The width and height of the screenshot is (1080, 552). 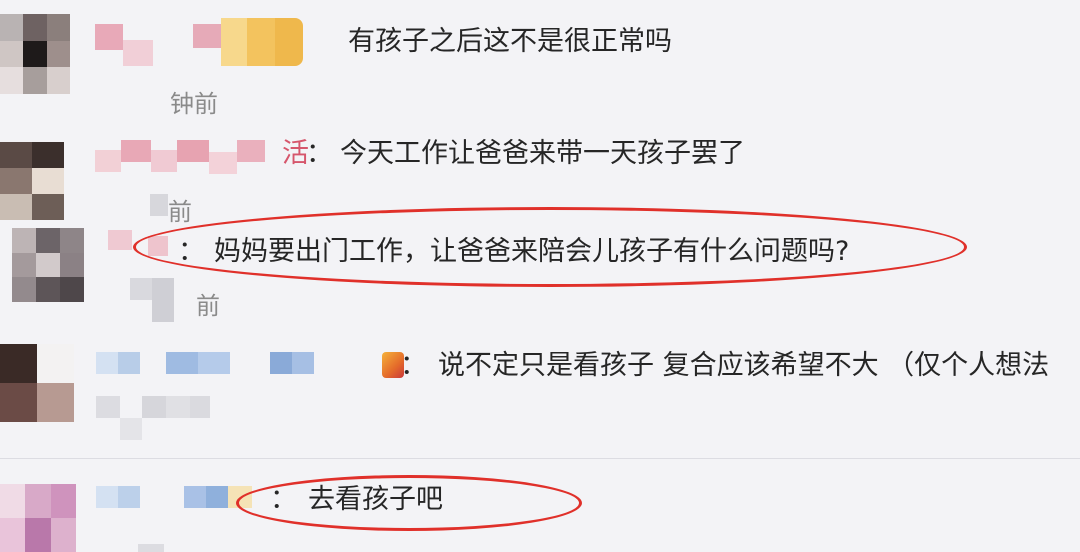 I want to click on comment-text: 去看孩子吧, so click(x=375, y=499).